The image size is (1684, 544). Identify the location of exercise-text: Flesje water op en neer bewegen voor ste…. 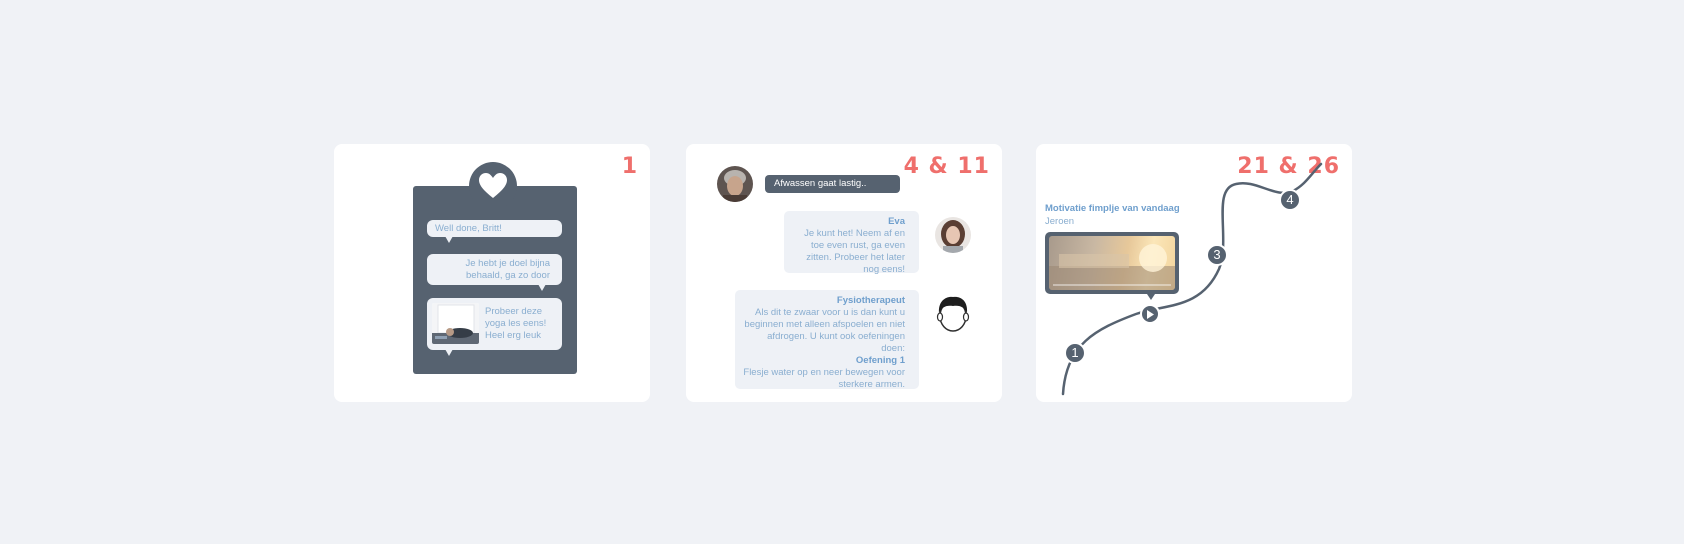
(824, 378).